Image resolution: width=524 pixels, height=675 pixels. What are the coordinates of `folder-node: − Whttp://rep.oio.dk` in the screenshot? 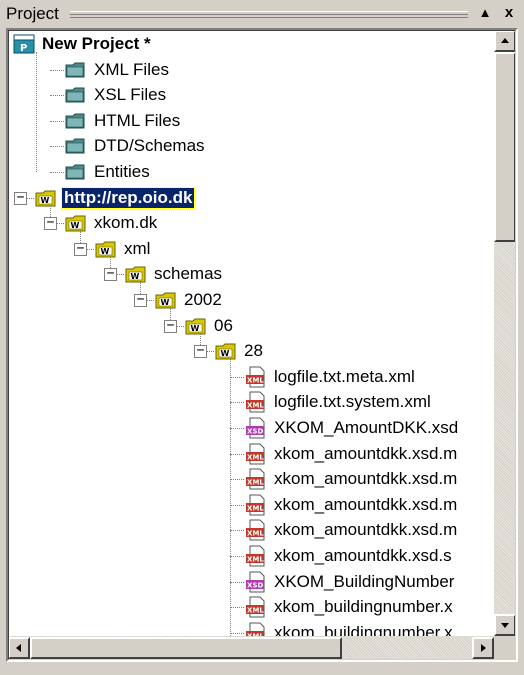 It's located at (252, 198).